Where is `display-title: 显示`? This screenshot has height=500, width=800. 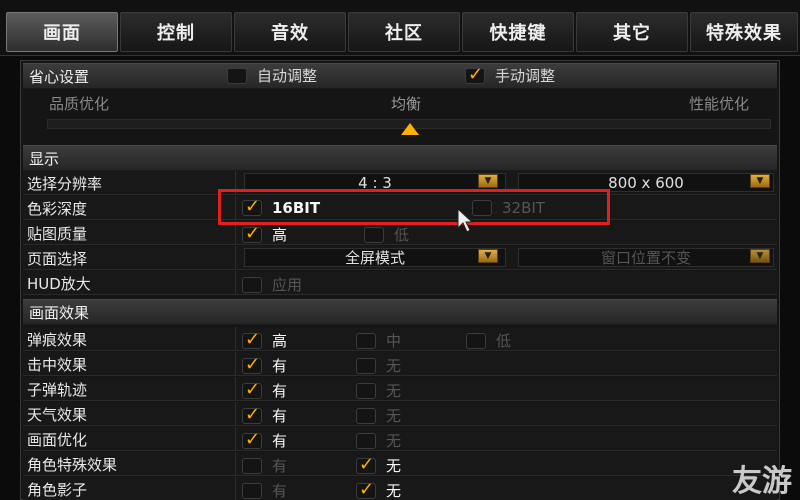 display-title: 显示 is located at coordinates (44, 158).